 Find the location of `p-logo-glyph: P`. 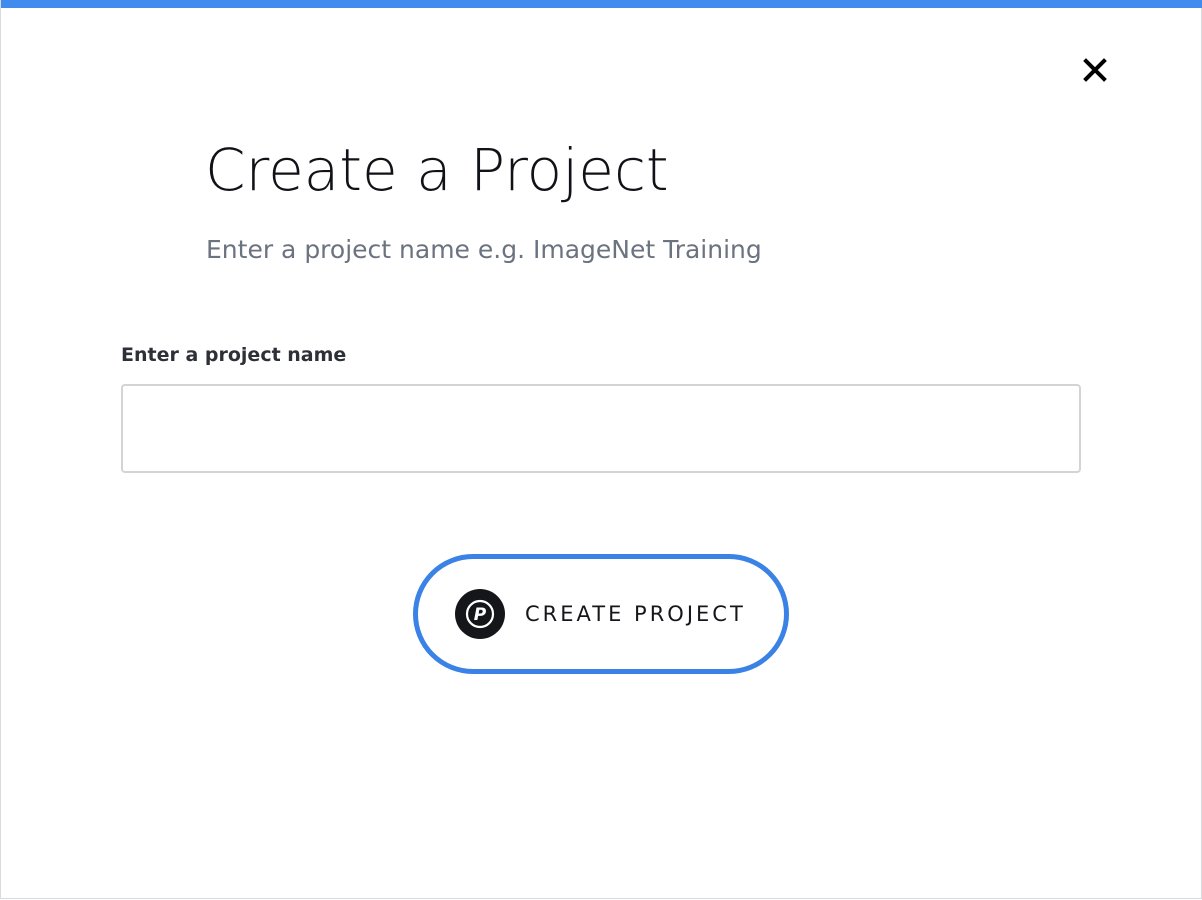

p-logo-glyph: P is located at coordinates (480, 614).